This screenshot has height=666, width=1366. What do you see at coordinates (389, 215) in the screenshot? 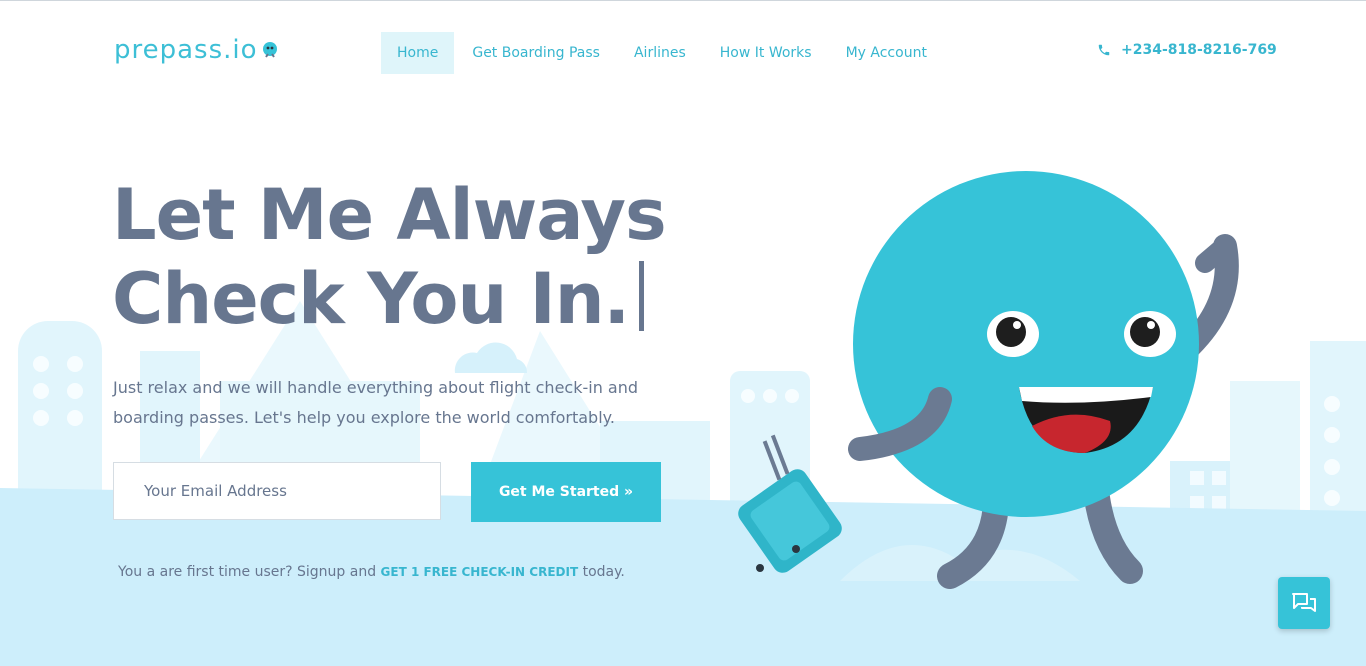
I see `hero-title-line-1: Let Me Always` at bounding box center [389, 215].